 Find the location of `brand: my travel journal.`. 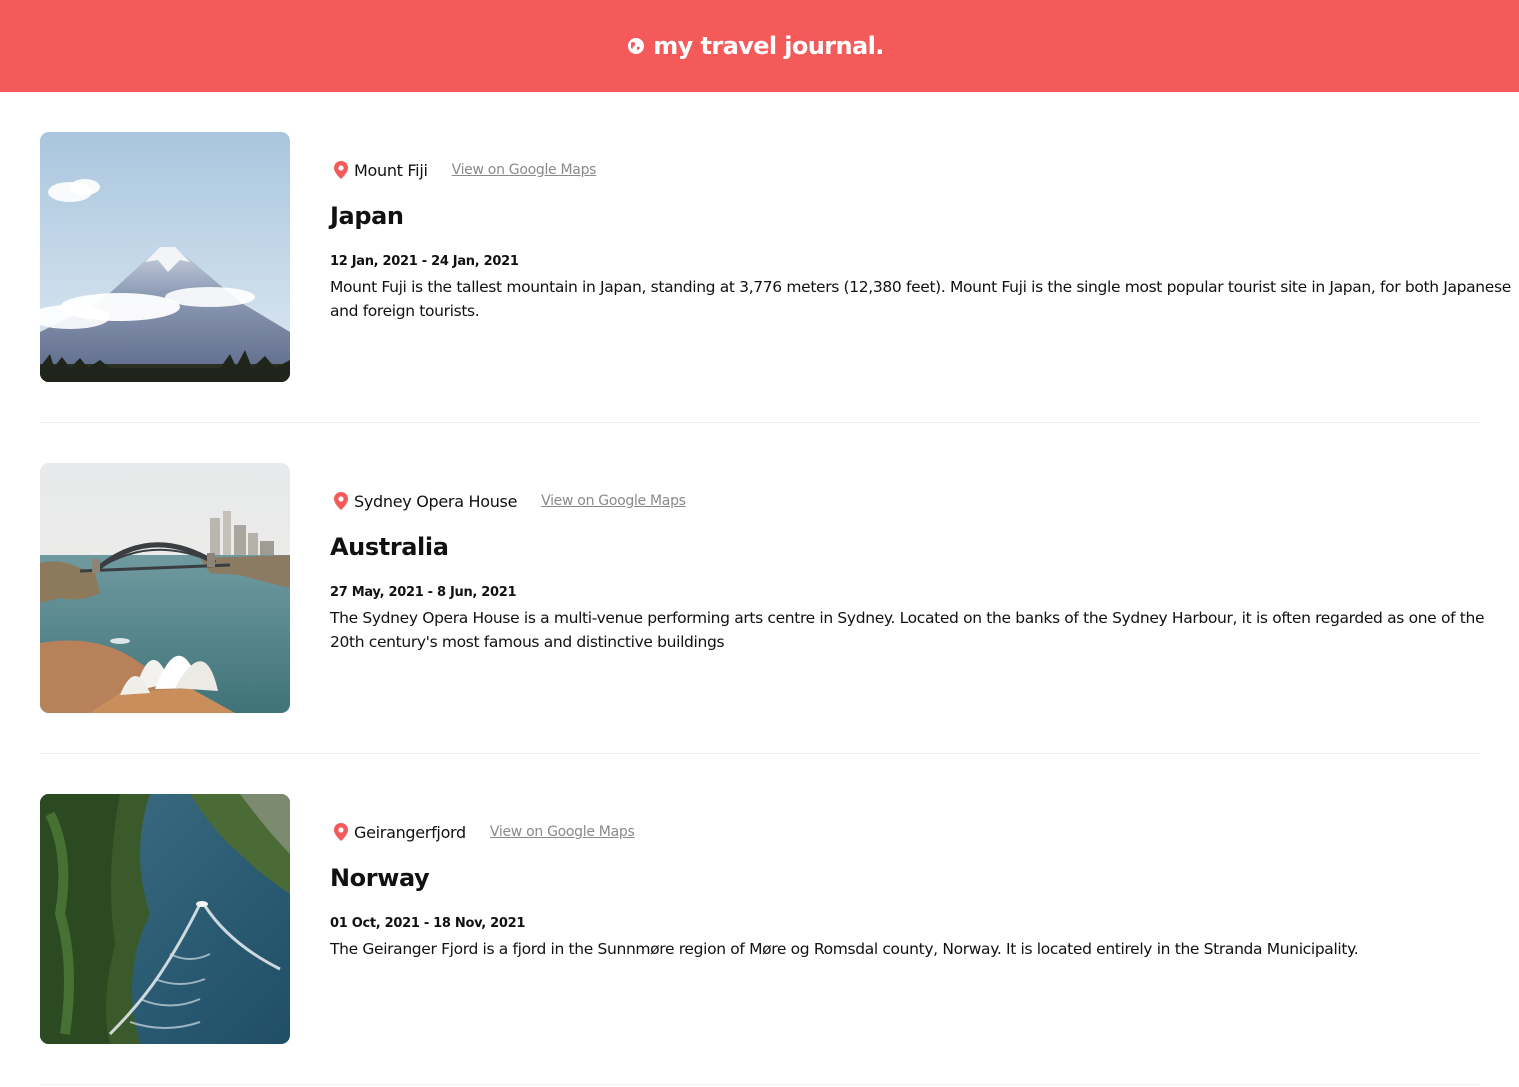

brand: my travel journal. is located at coordinates (755, 46).